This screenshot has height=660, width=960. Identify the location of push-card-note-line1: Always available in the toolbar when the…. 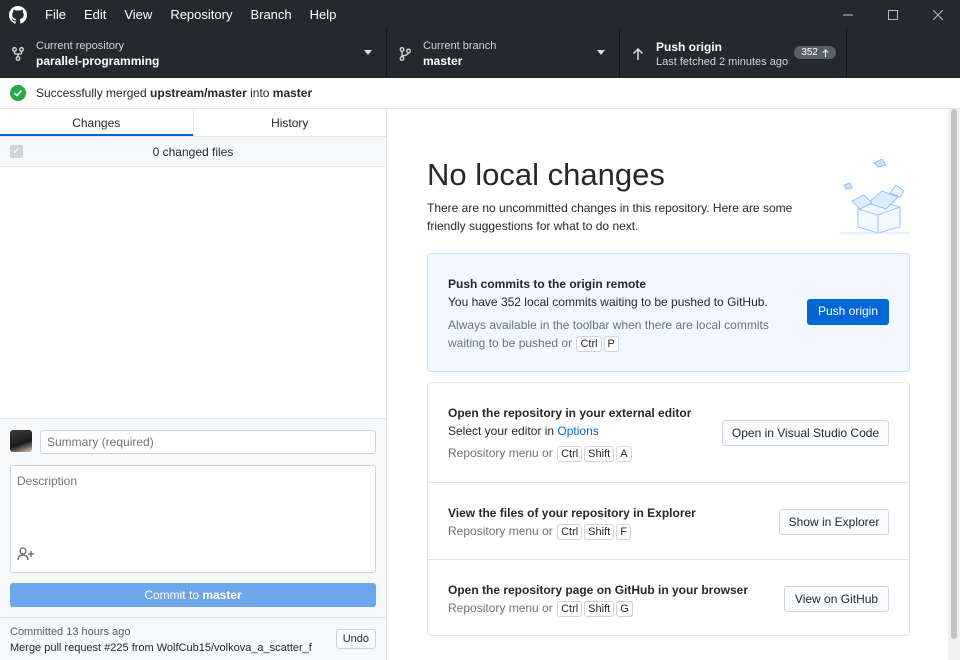
(608, 325).